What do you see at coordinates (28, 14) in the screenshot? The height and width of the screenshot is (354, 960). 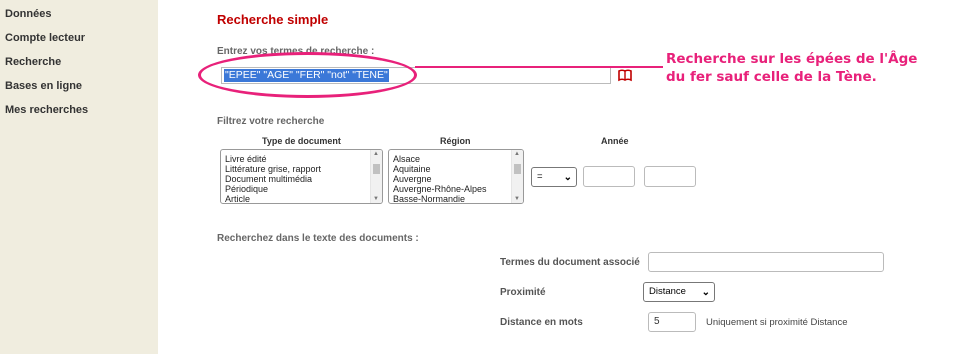 I see `sidebar-item-donnees: Données` at bounding box center [28, 14].